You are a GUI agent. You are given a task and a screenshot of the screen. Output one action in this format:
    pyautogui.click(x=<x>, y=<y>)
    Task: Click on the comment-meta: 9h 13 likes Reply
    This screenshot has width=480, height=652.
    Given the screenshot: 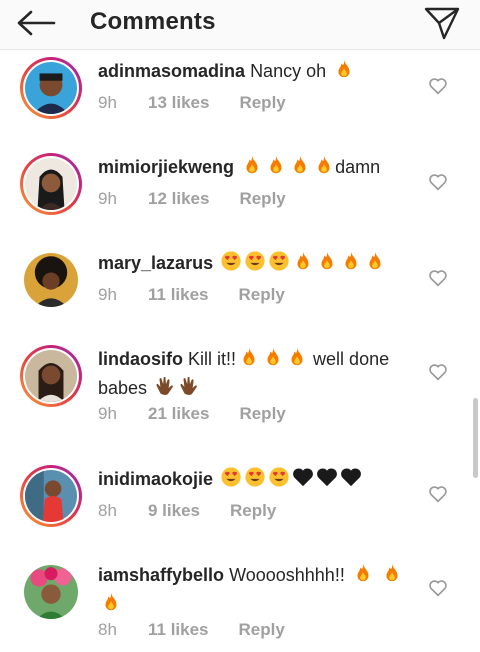 What is the action you would take?
    pyautogui.click(x=192, y=103)
    